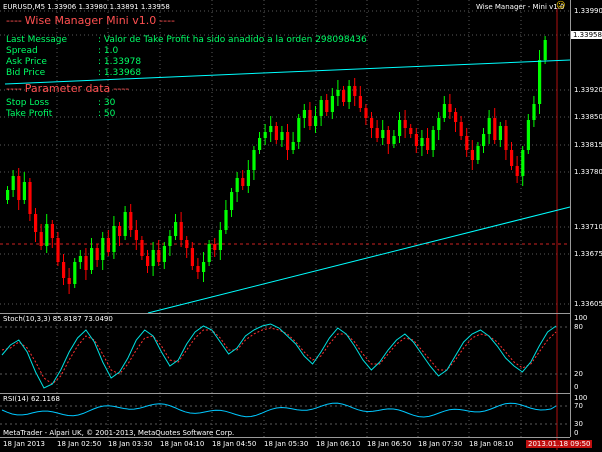 This screenshot has height=452, width=602. What do you see at coordinates (588, 304) in the screenshot?
I see `price-tick: 1.33605` at bounding box center [588, 304].